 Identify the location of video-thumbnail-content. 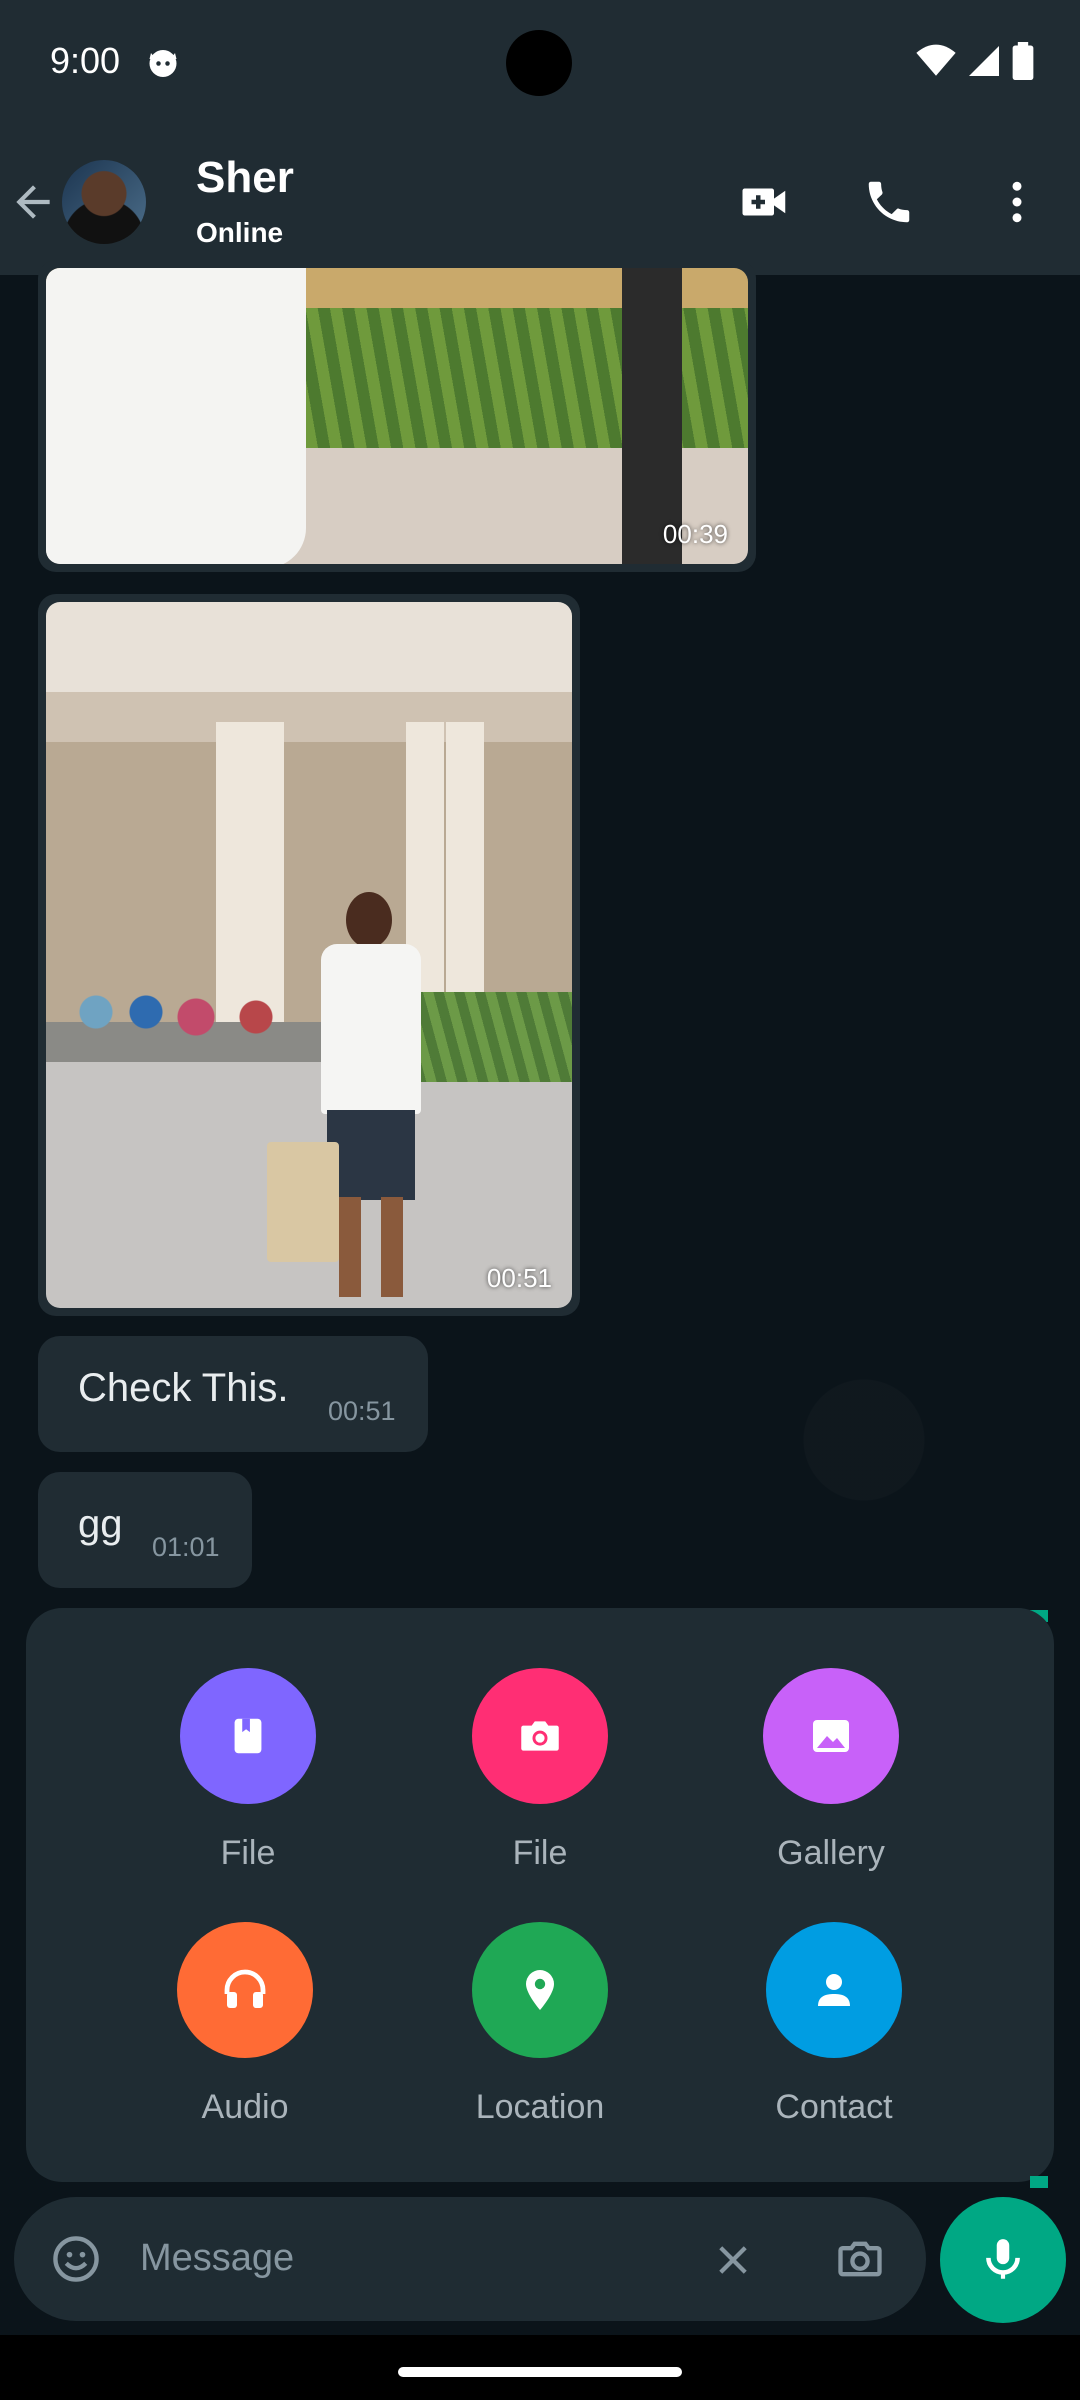
(176, 416).